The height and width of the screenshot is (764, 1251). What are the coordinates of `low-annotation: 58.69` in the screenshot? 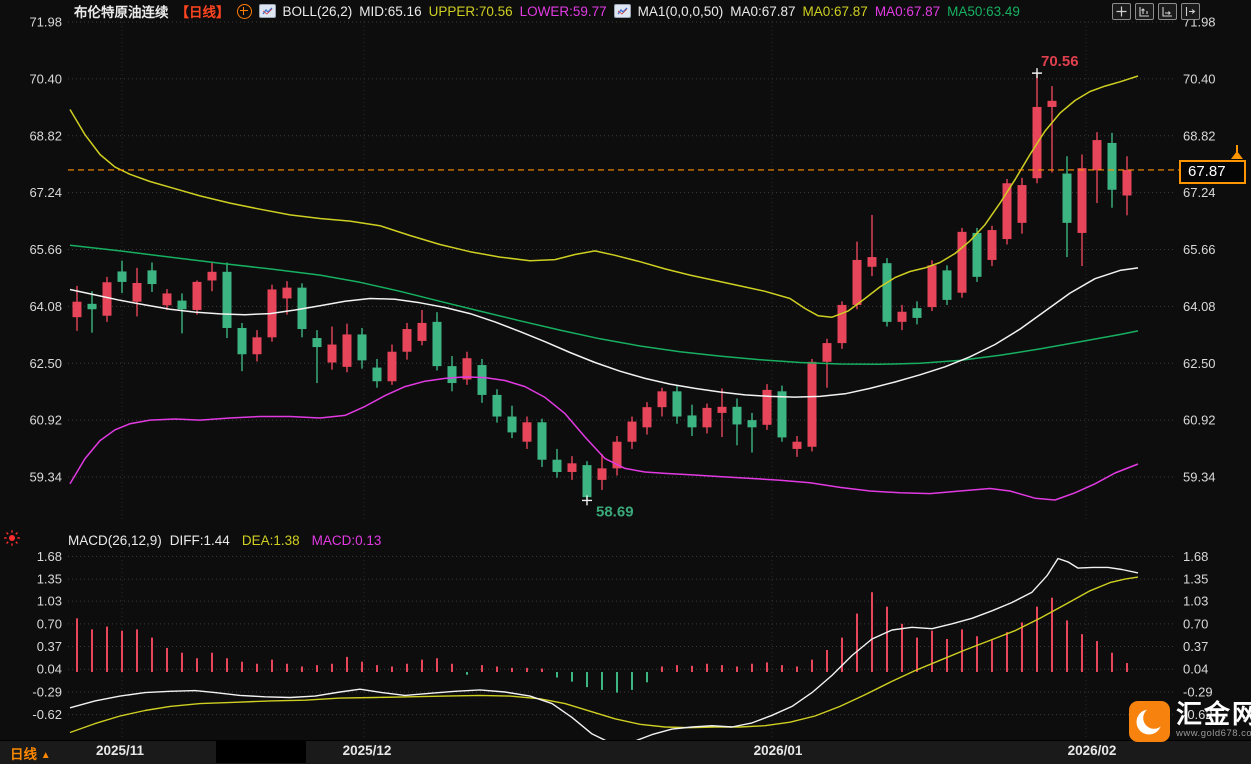 It's located at (615, 511).